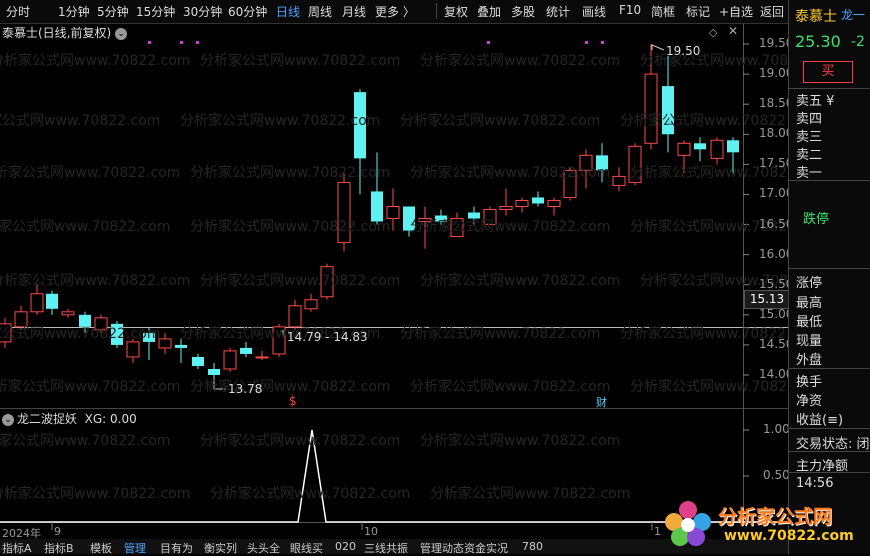  I want to click on ask-level-2: 卖二, so click(809, 155).